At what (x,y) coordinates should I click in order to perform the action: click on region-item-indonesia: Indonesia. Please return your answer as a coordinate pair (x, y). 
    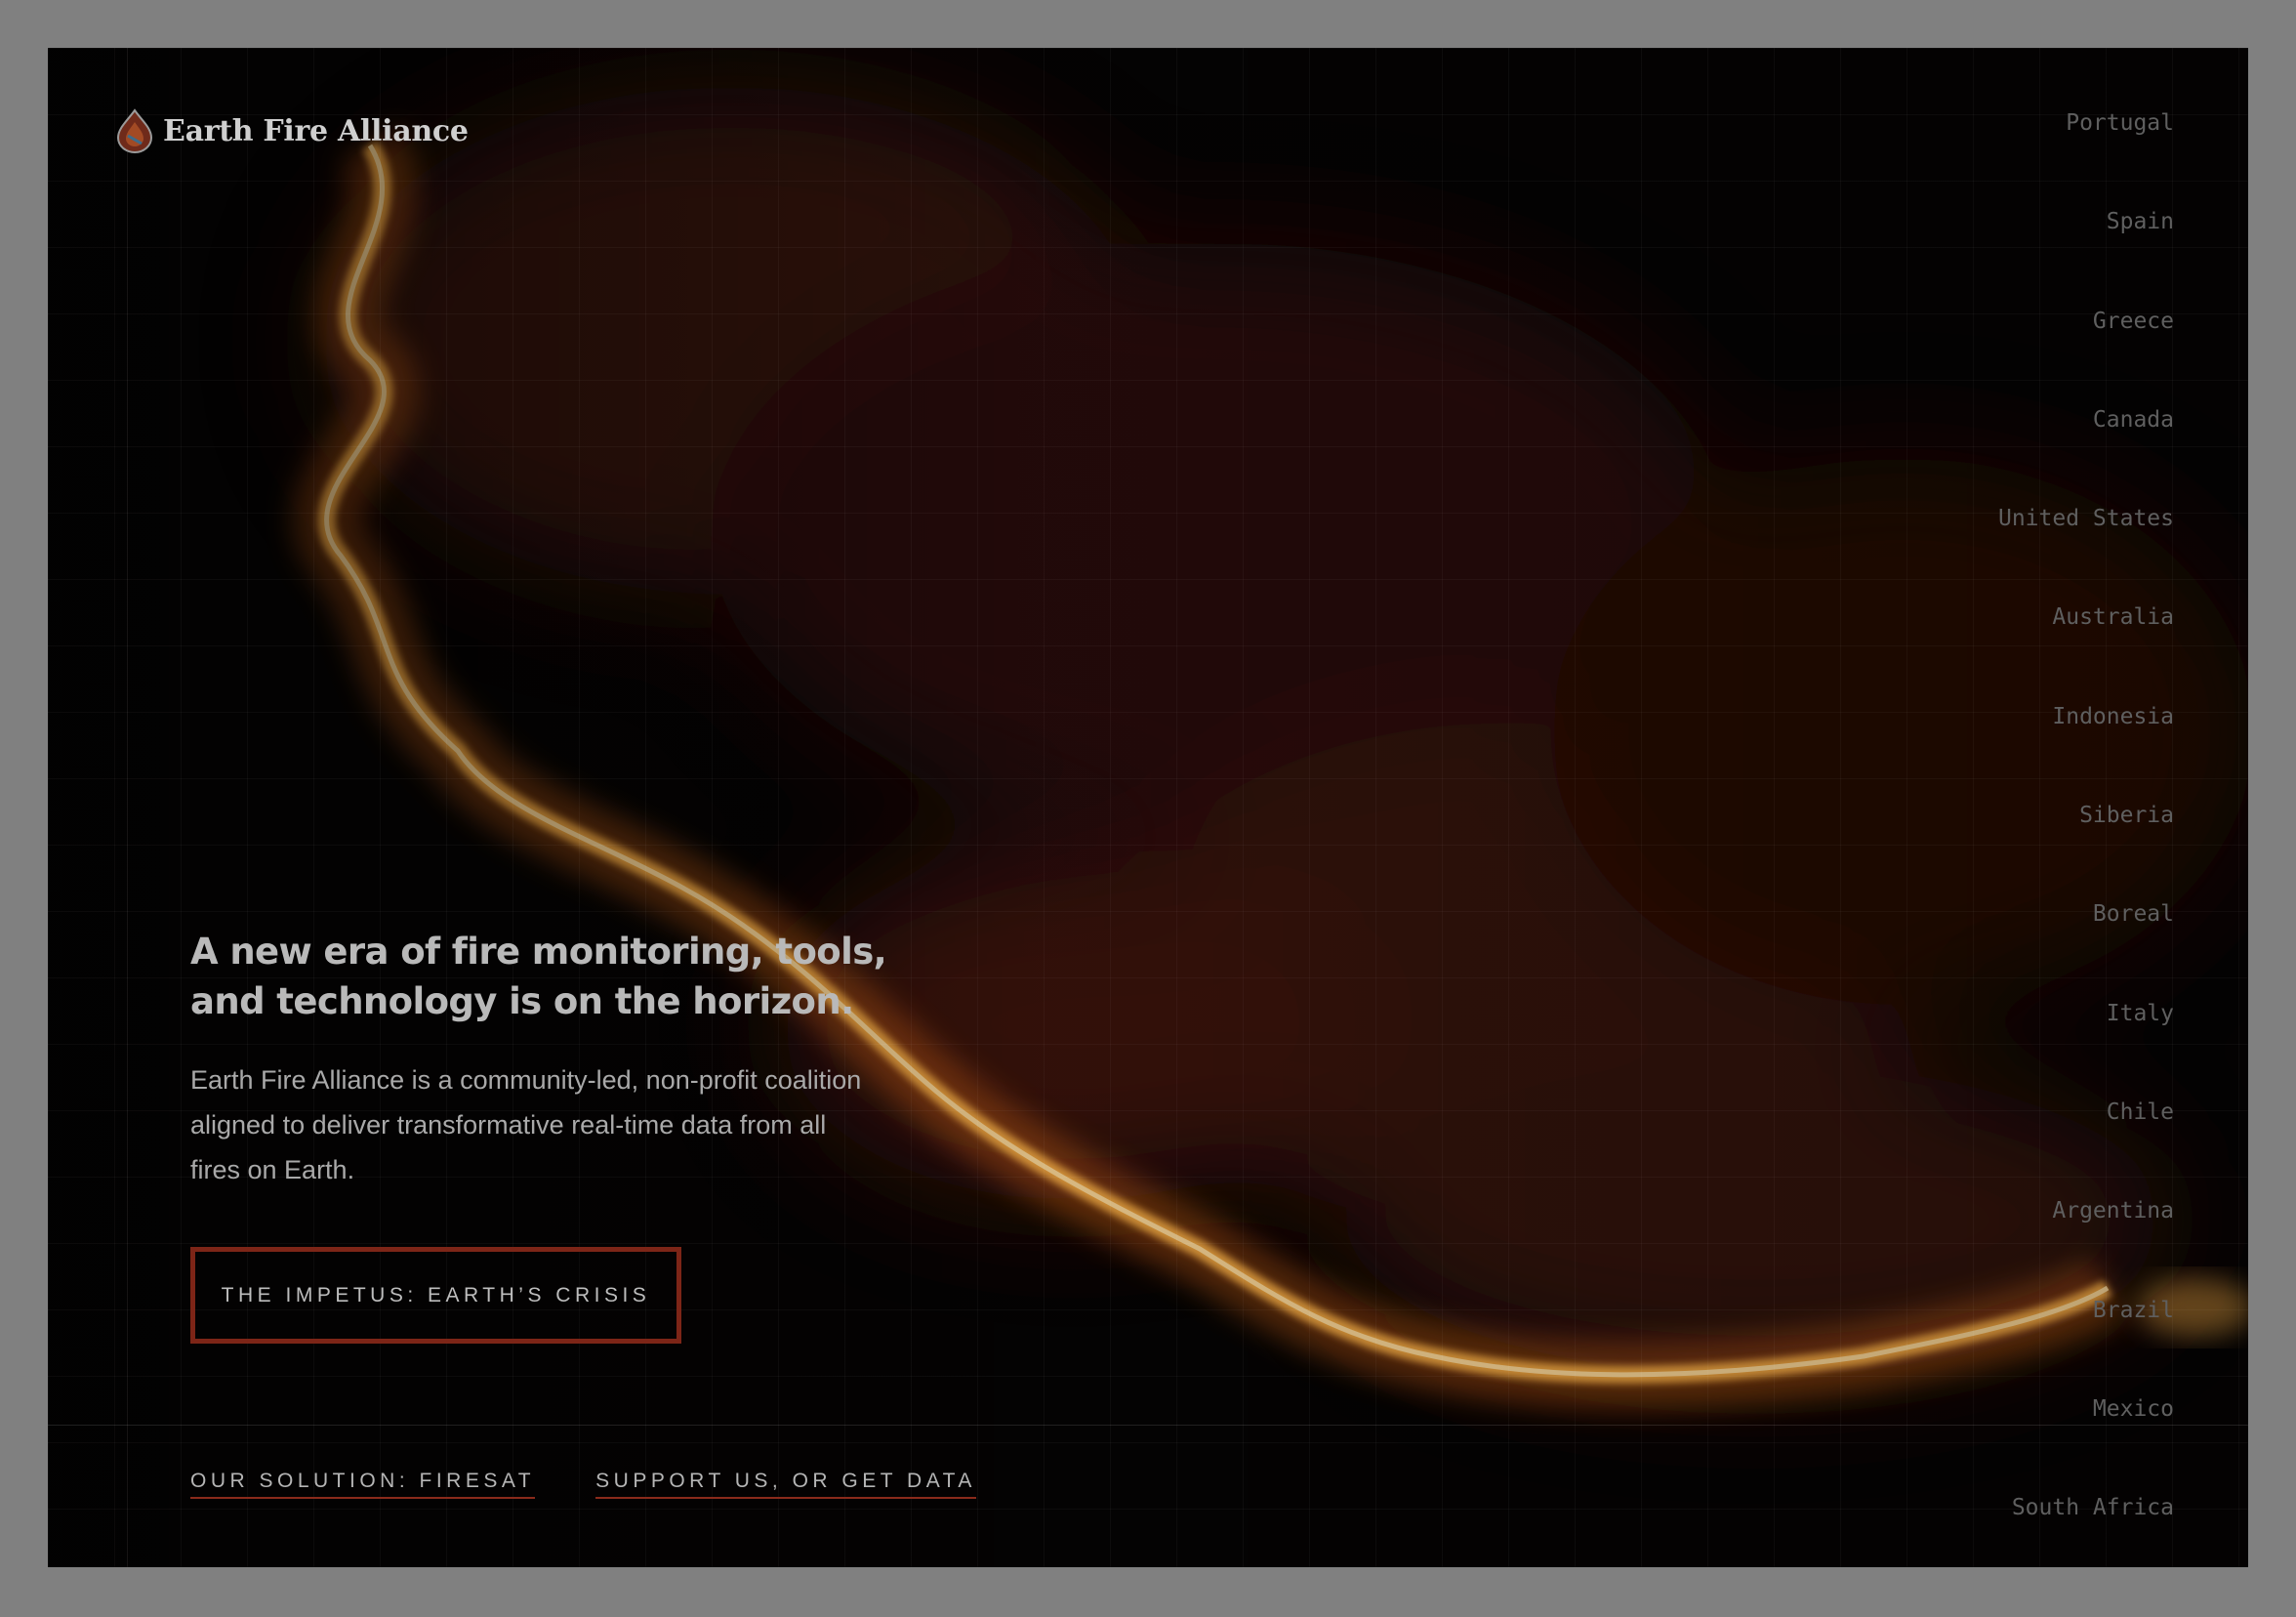
    Looking at the image, I should click on (2086, 742).